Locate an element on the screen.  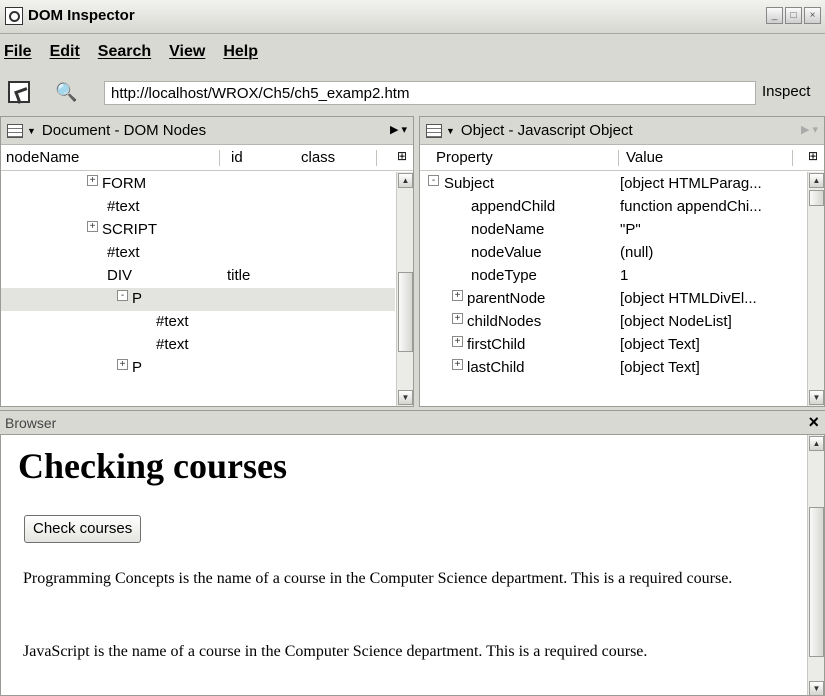
column-nodename: nodeName is located at coordinates (42, 157).